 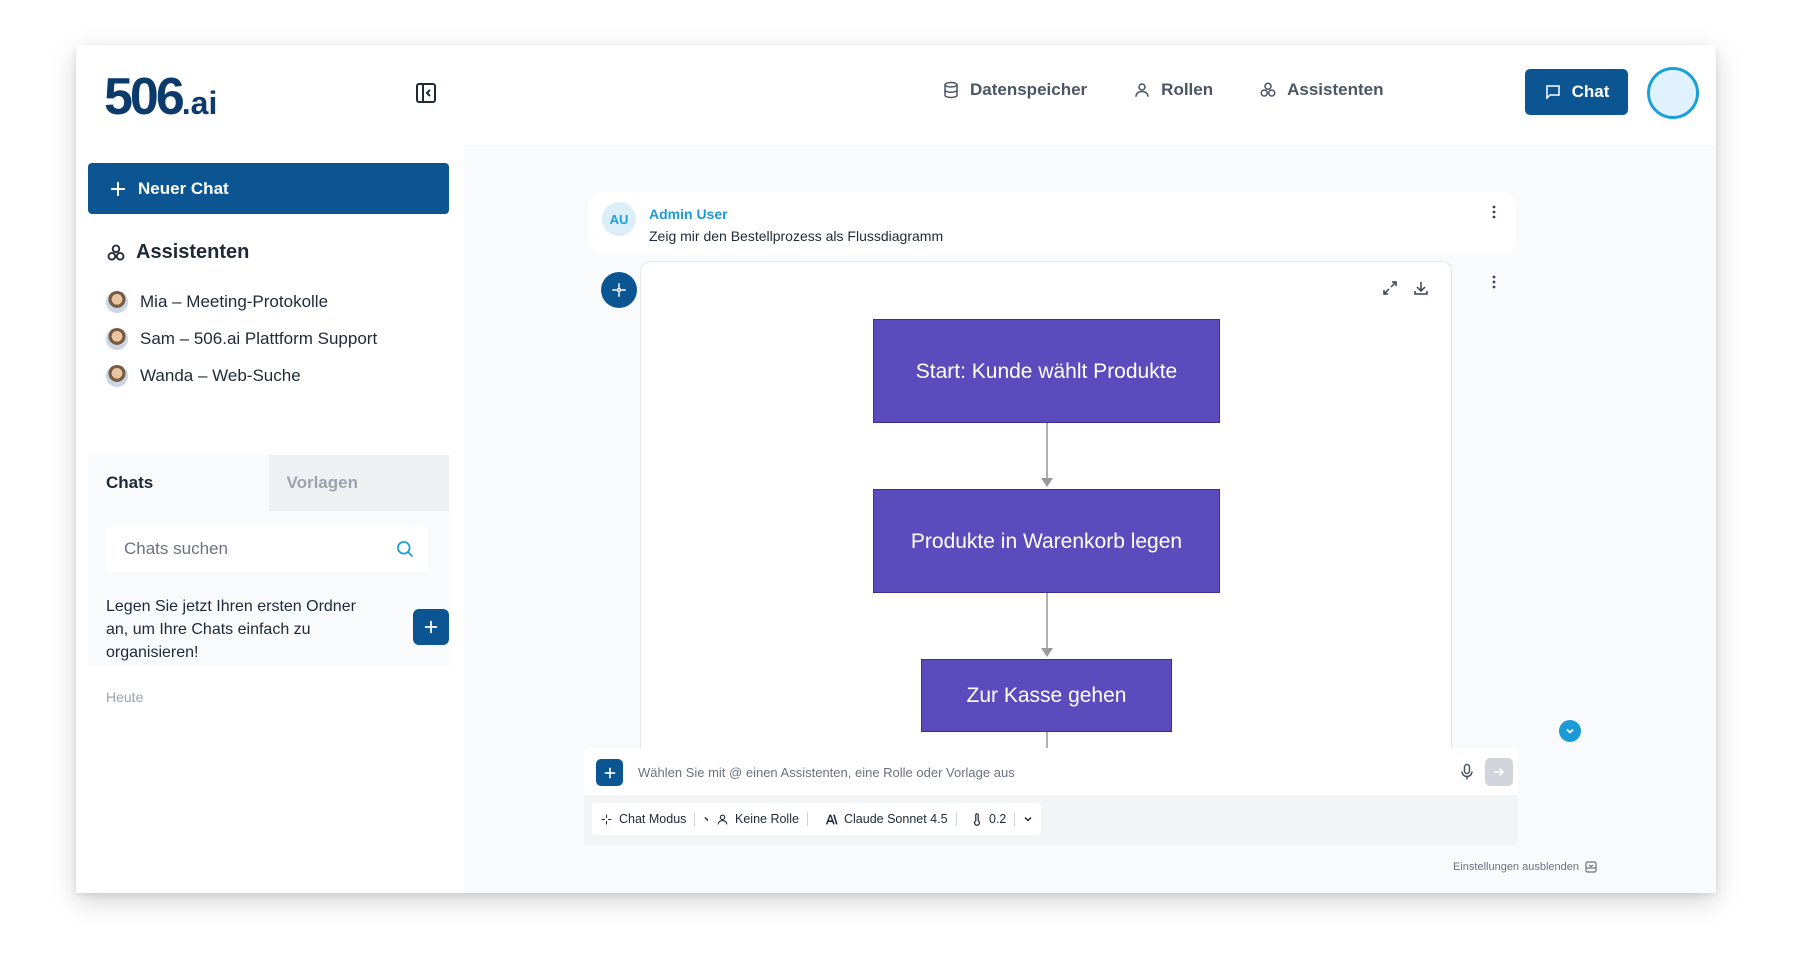 I want to click on send-button, so click(x=1499, y=772).